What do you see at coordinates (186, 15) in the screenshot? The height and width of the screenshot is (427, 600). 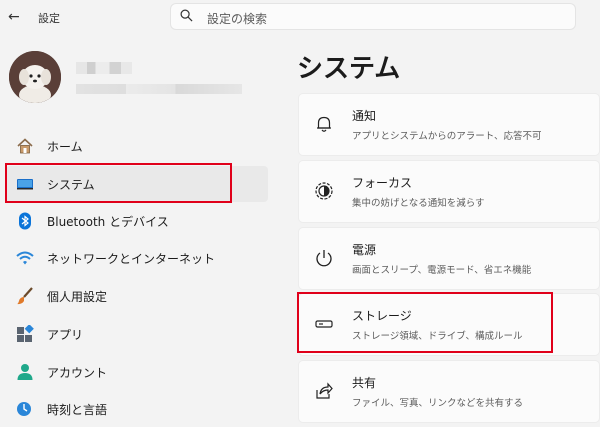 I see `search-icon` at bounding box center [186, 15].